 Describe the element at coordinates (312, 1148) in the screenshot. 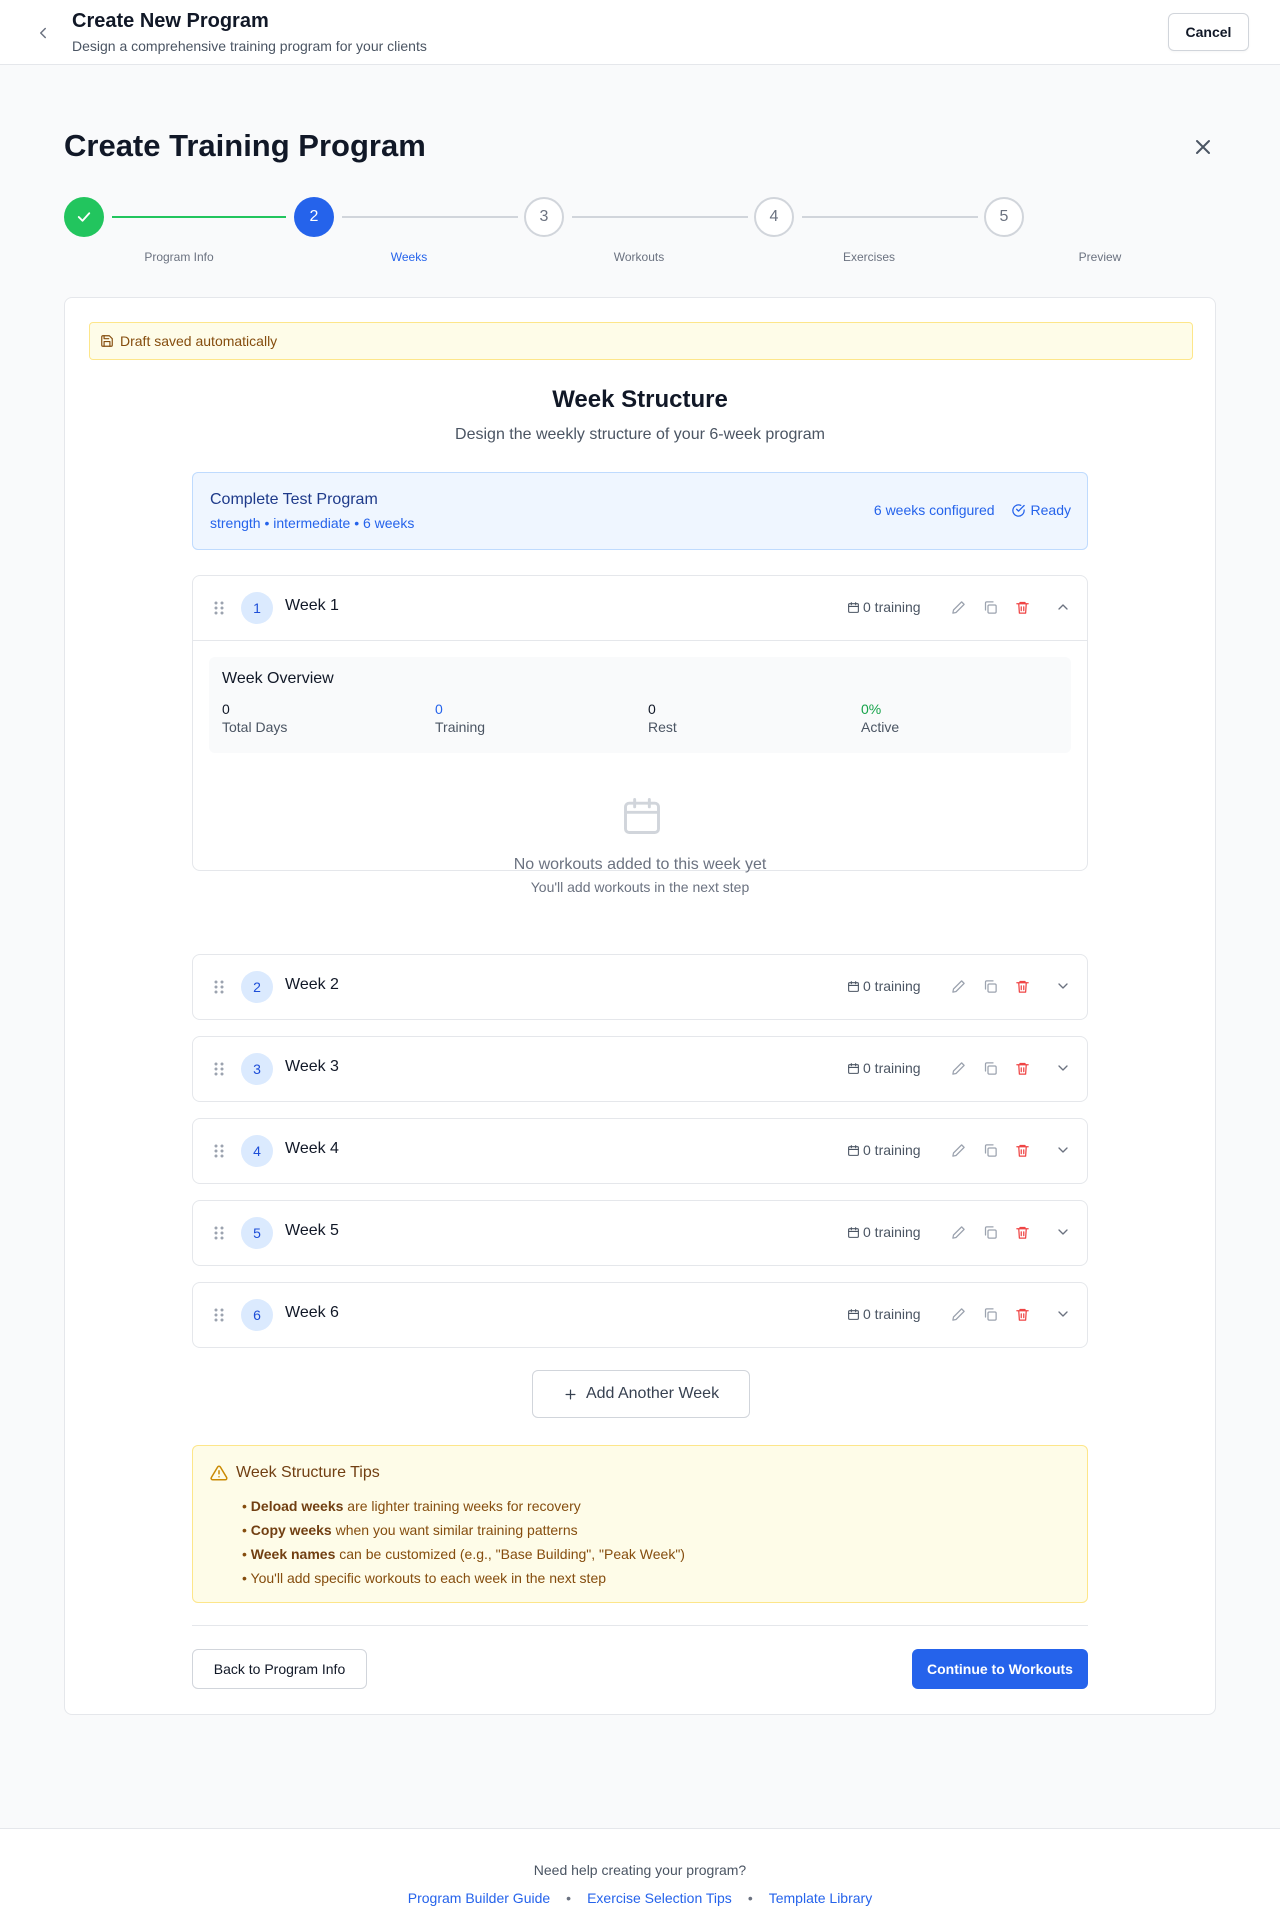

I see `week-name: Week 4` at that location.